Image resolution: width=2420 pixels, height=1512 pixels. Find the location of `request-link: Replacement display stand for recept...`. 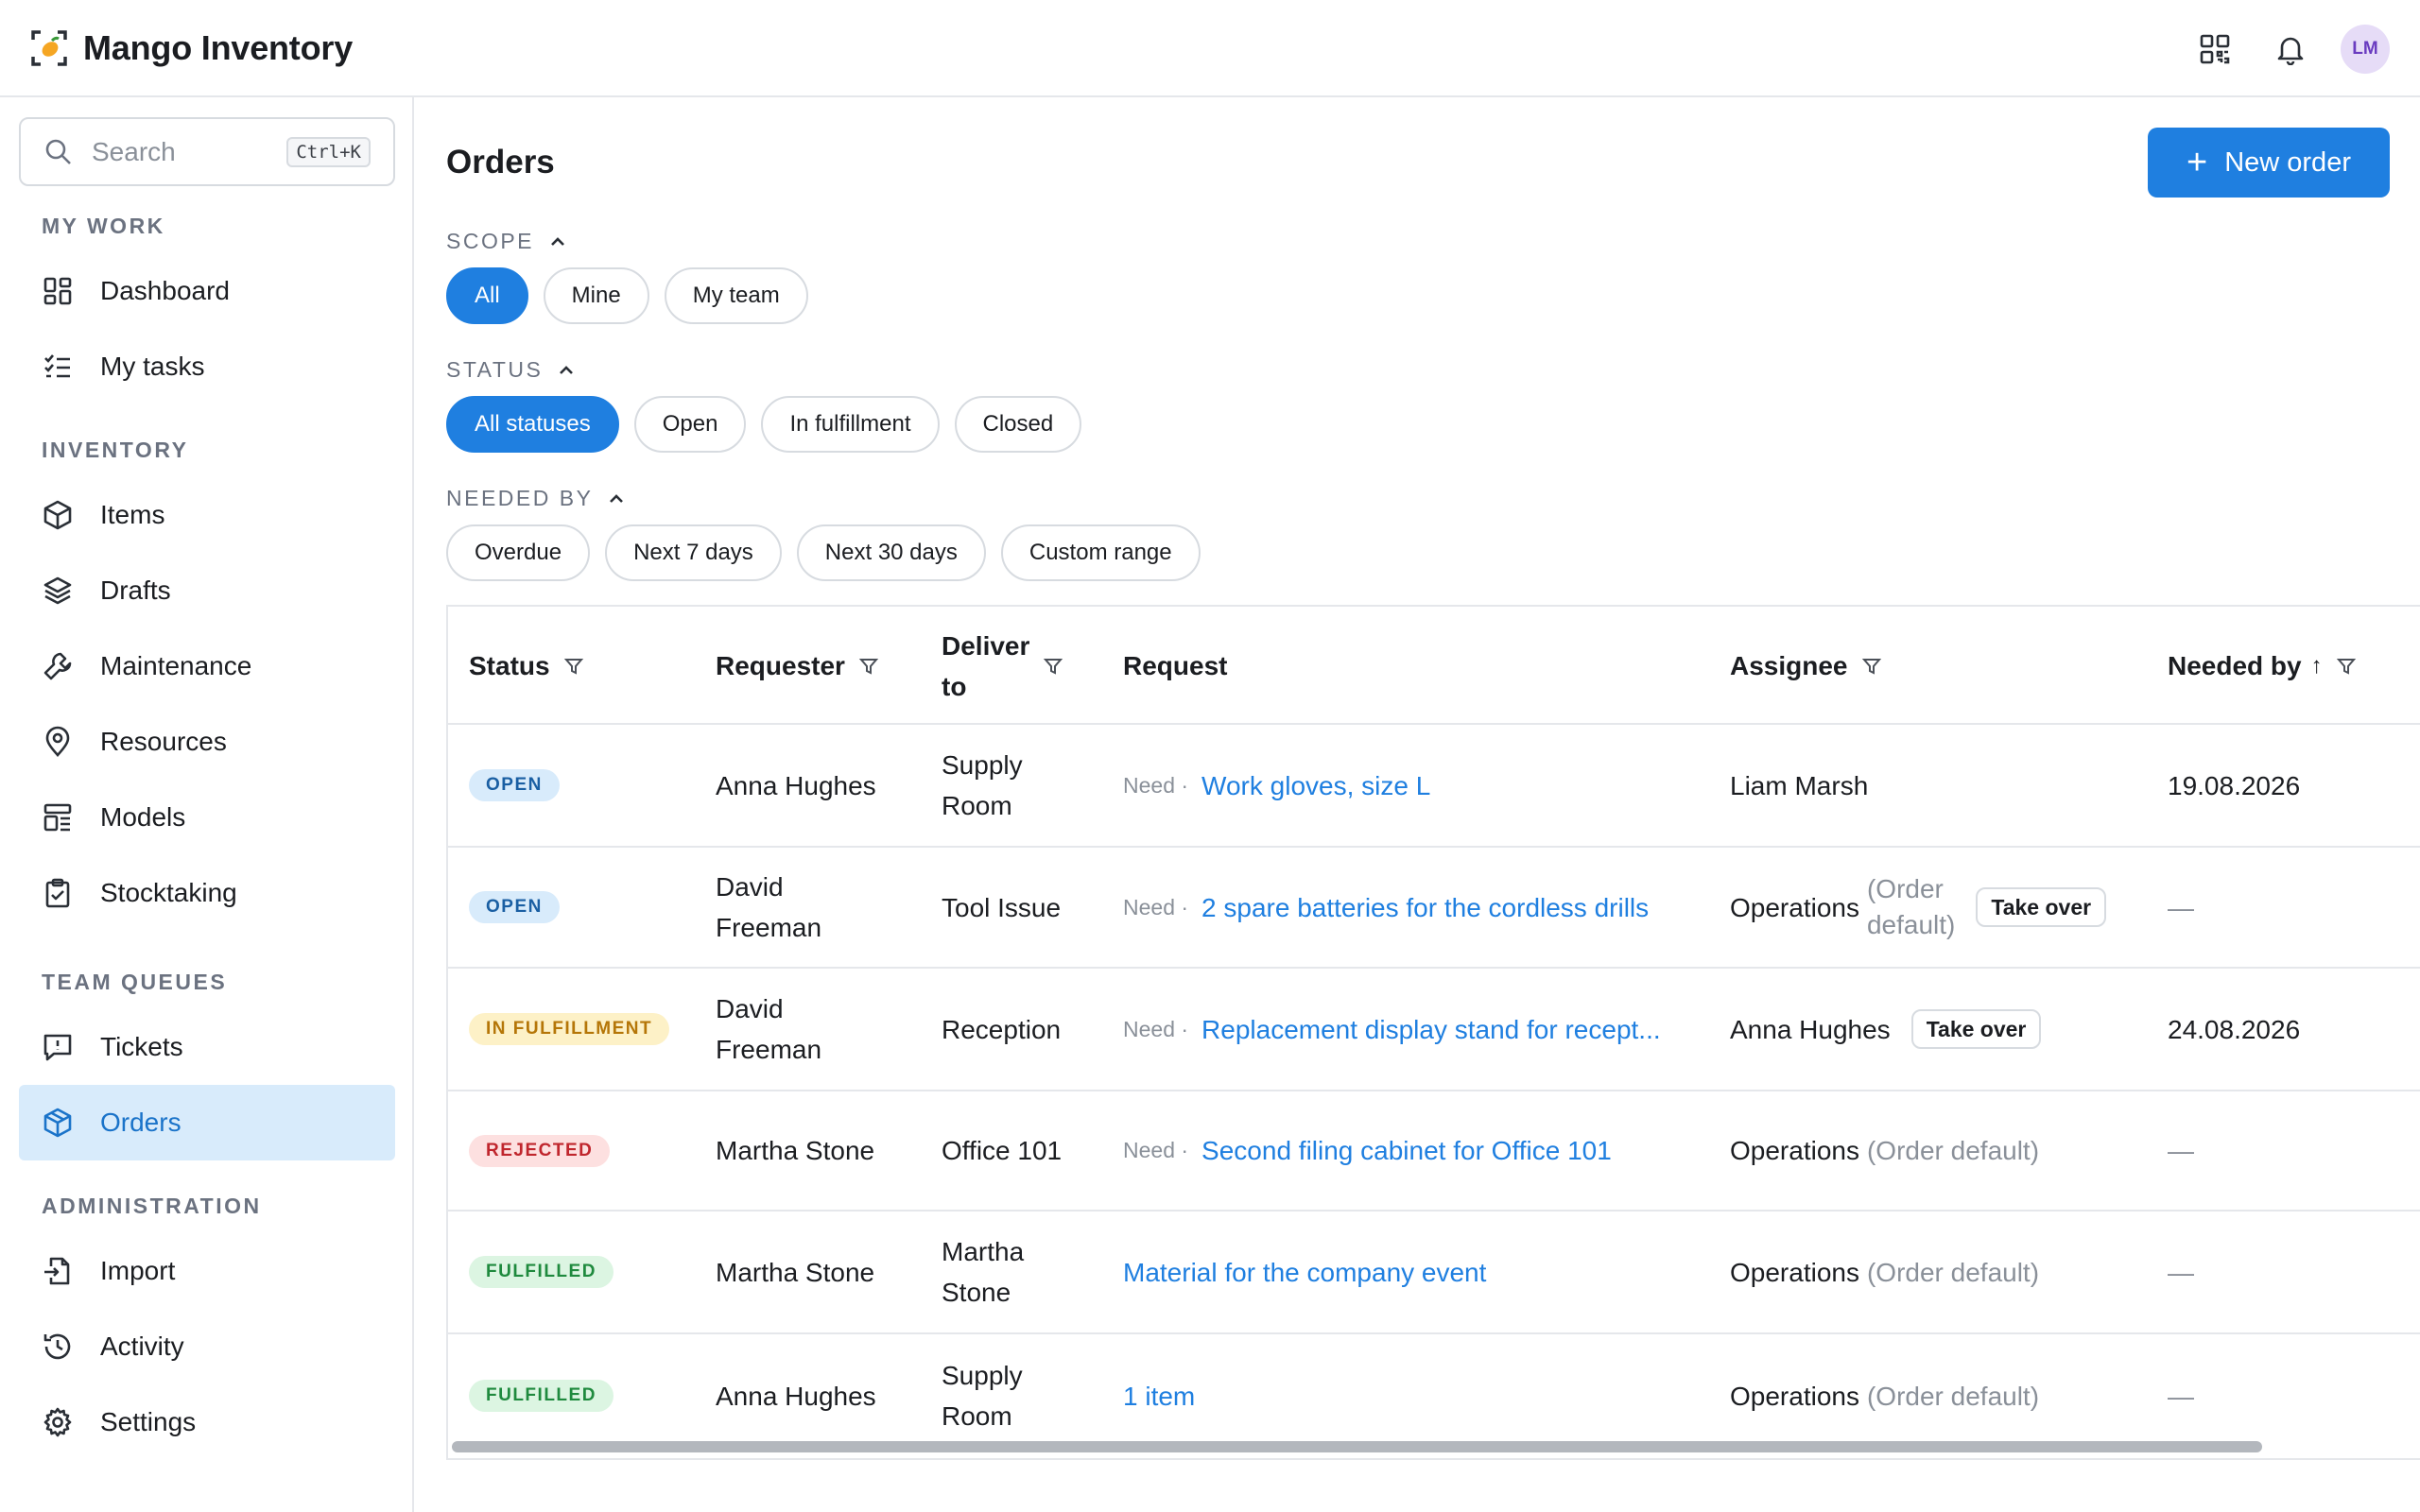

request-link: Replacement display stand for recept... is located at coordinates (1431, 1029).